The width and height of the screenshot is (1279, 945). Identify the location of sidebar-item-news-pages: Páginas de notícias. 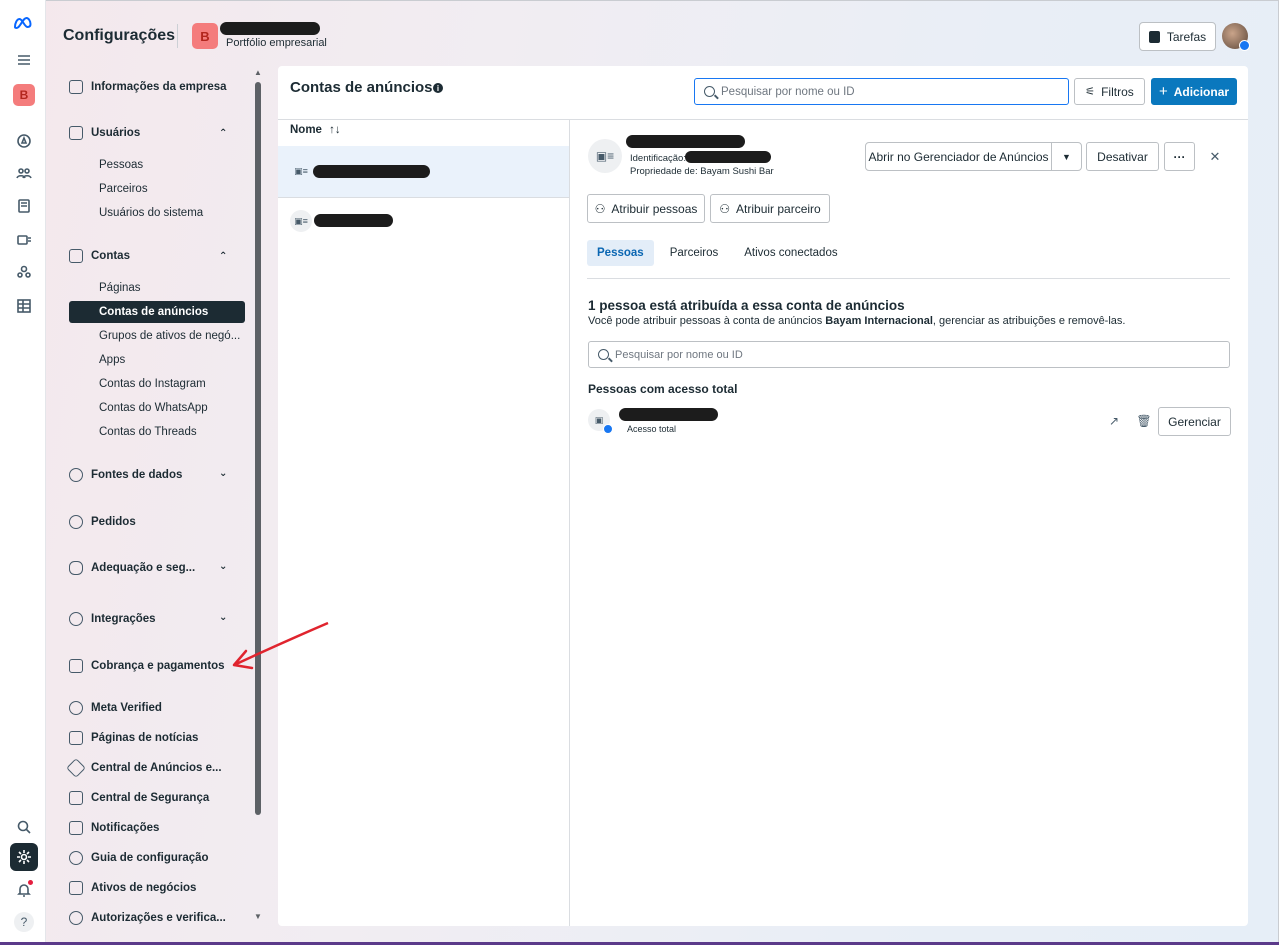
(133, 738).